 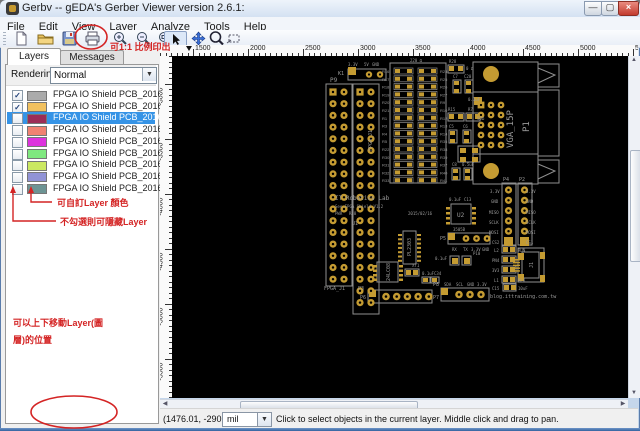 What do you see at coordinates (386, 87) in the screenshot?
I see `svg-text: R18` at bounding box center [386, 87].